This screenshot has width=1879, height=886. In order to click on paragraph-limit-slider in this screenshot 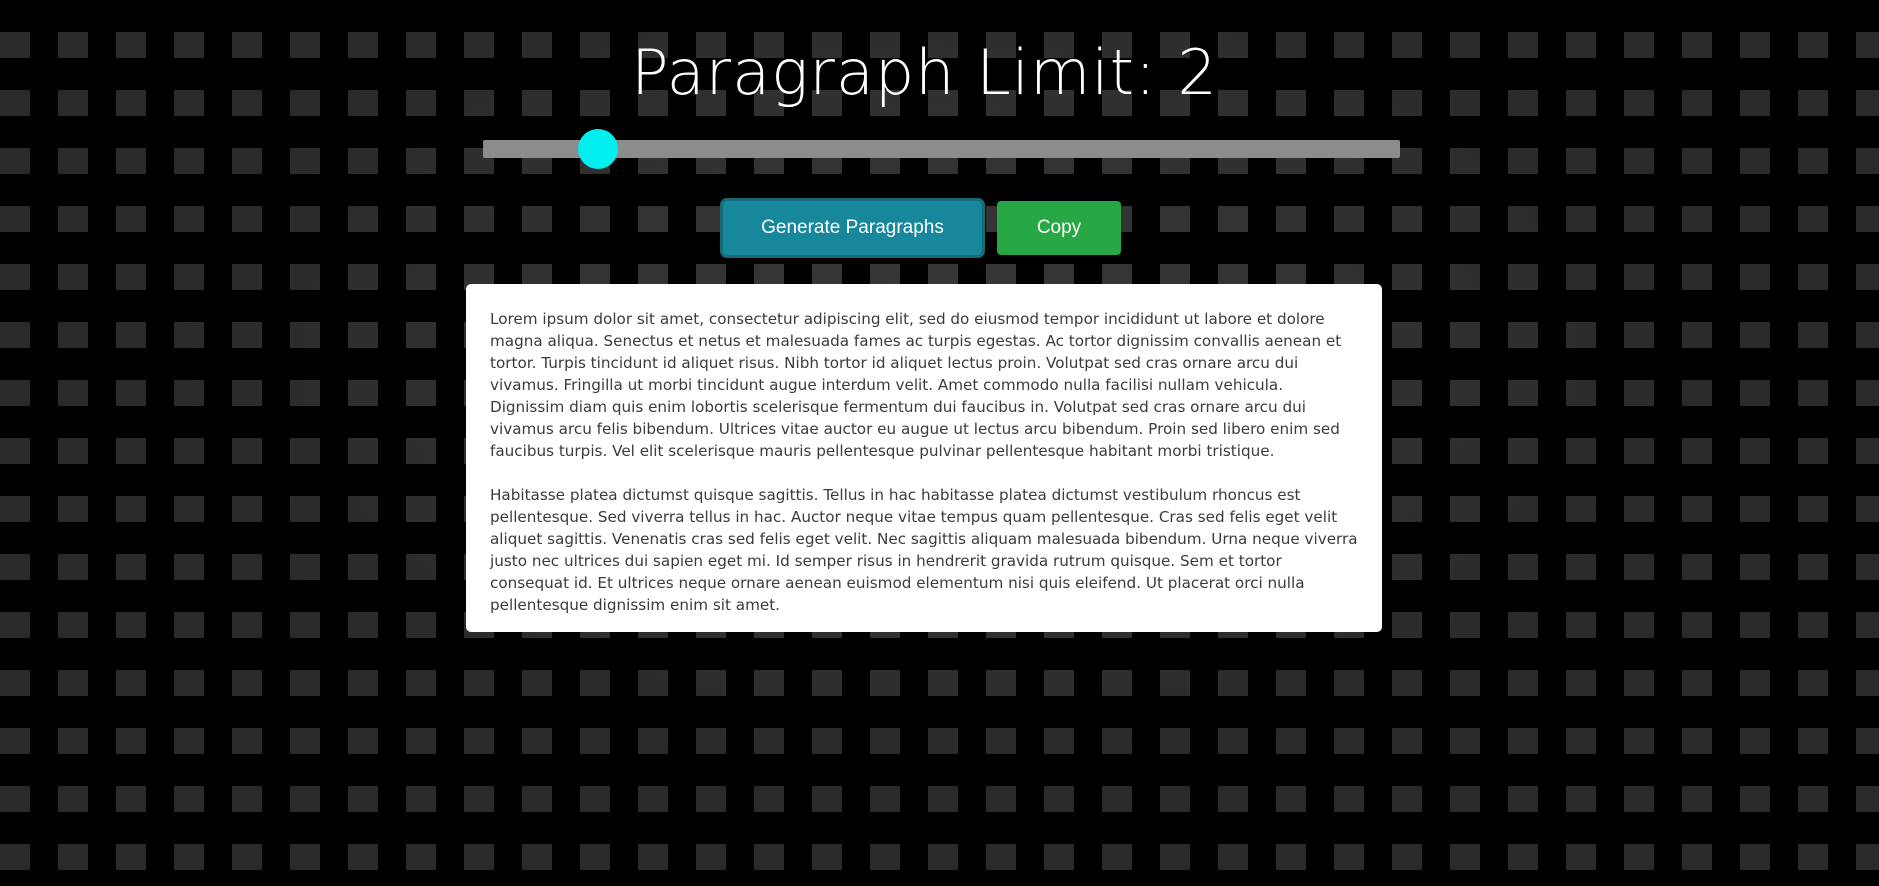, I will do `click(941, 149)`.